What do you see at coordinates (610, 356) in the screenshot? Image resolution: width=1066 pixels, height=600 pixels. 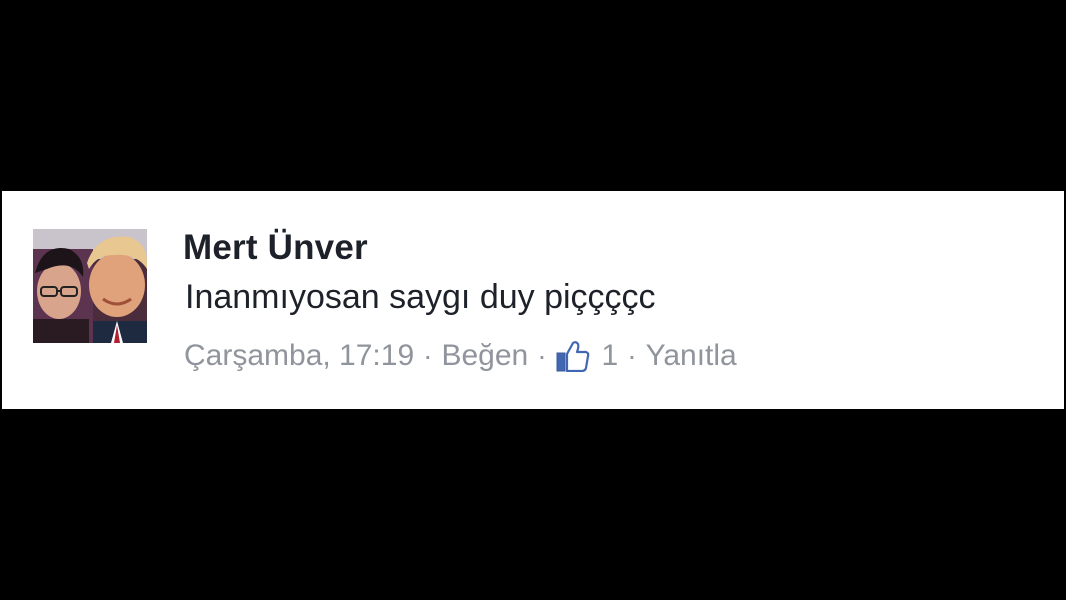 I see `like-count: 1` at bounding box center [610, 356].